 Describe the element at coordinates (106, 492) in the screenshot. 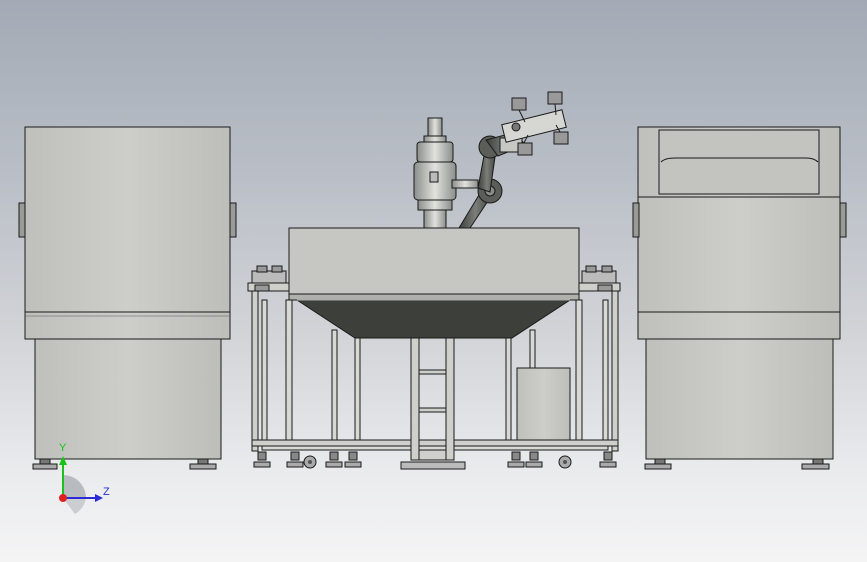

I see `triad-z-label: Z` at that location.